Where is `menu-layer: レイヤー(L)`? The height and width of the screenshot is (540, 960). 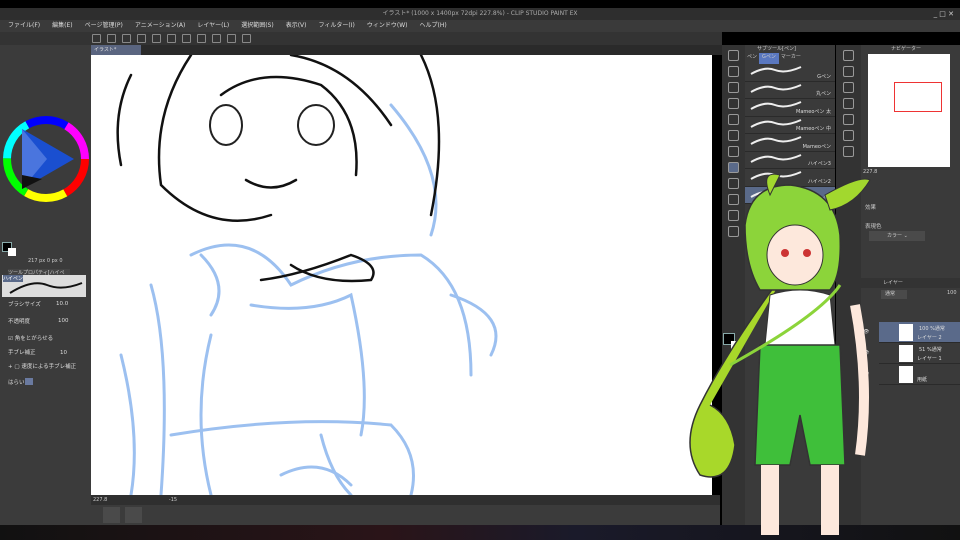
menu-layer: レイヤー(L) is located at coordinates (213, 26).